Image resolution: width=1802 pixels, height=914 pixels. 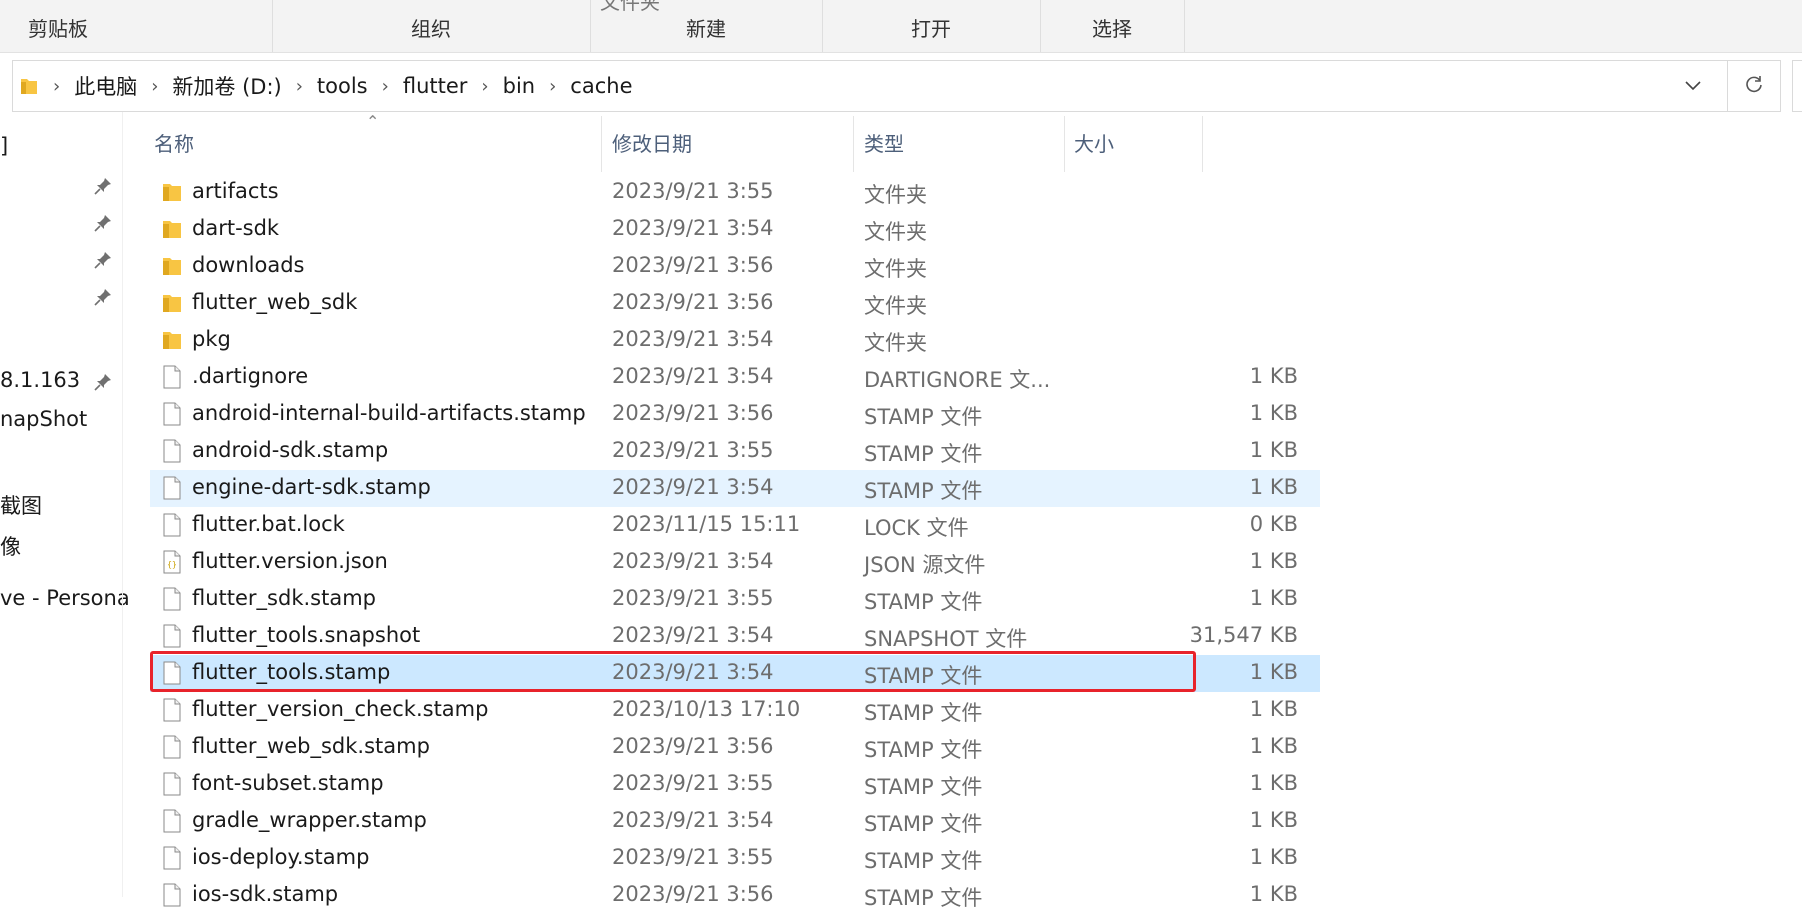 I want to click on nav-item: 截图, so click(x=21, y=505).